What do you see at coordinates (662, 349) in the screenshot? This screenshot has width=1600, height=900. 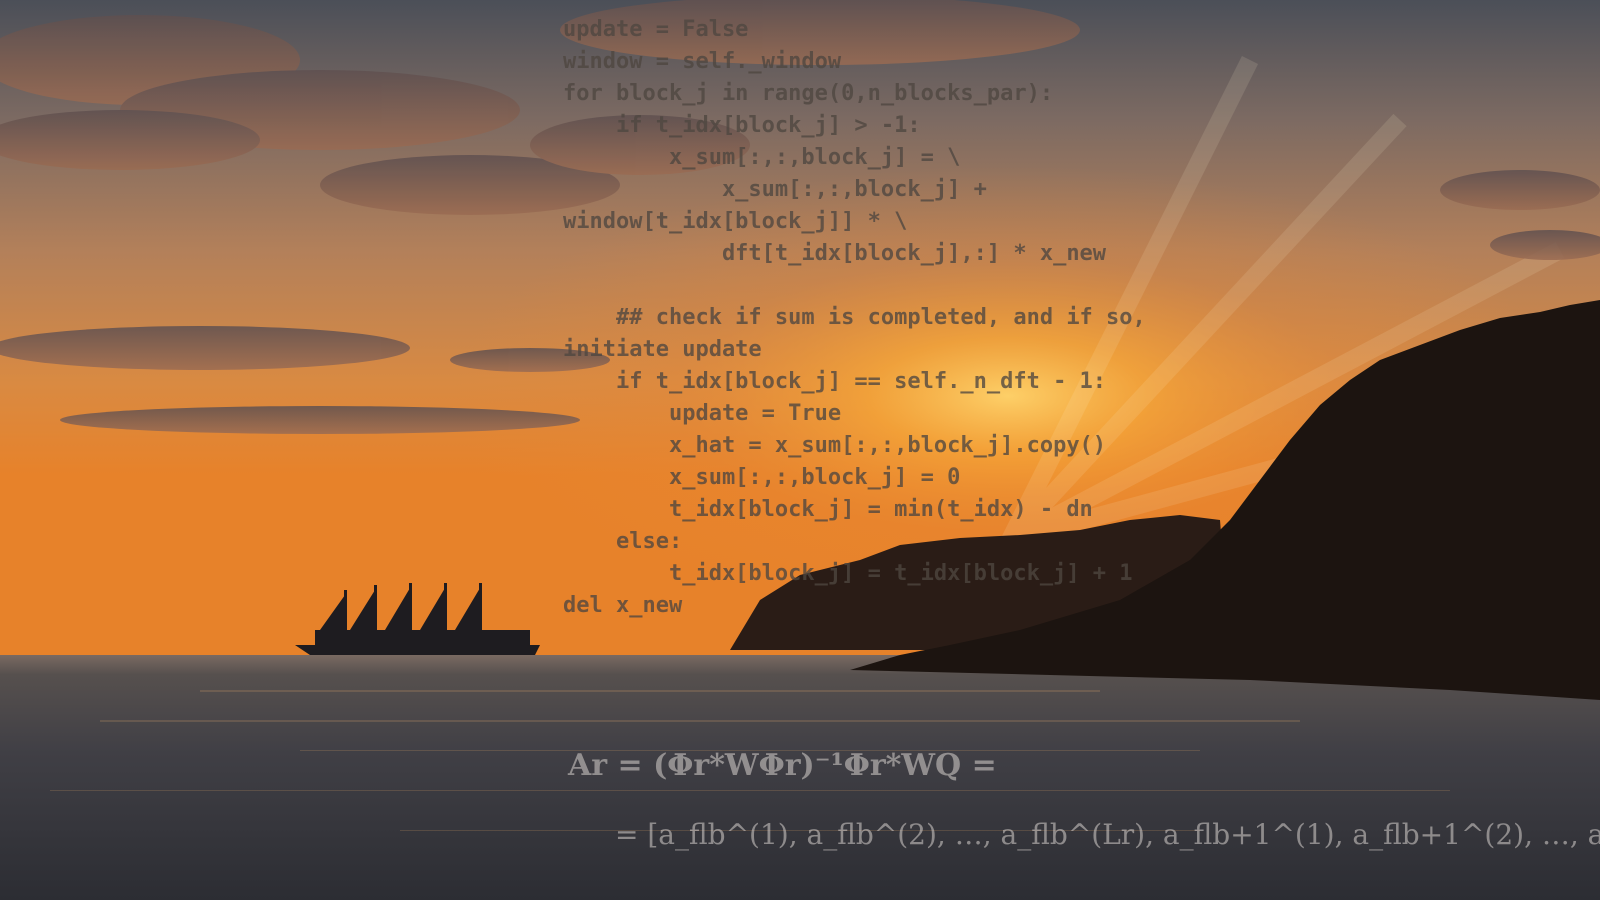 I see `code-line: initiate update` at bounding box center [662, 349].